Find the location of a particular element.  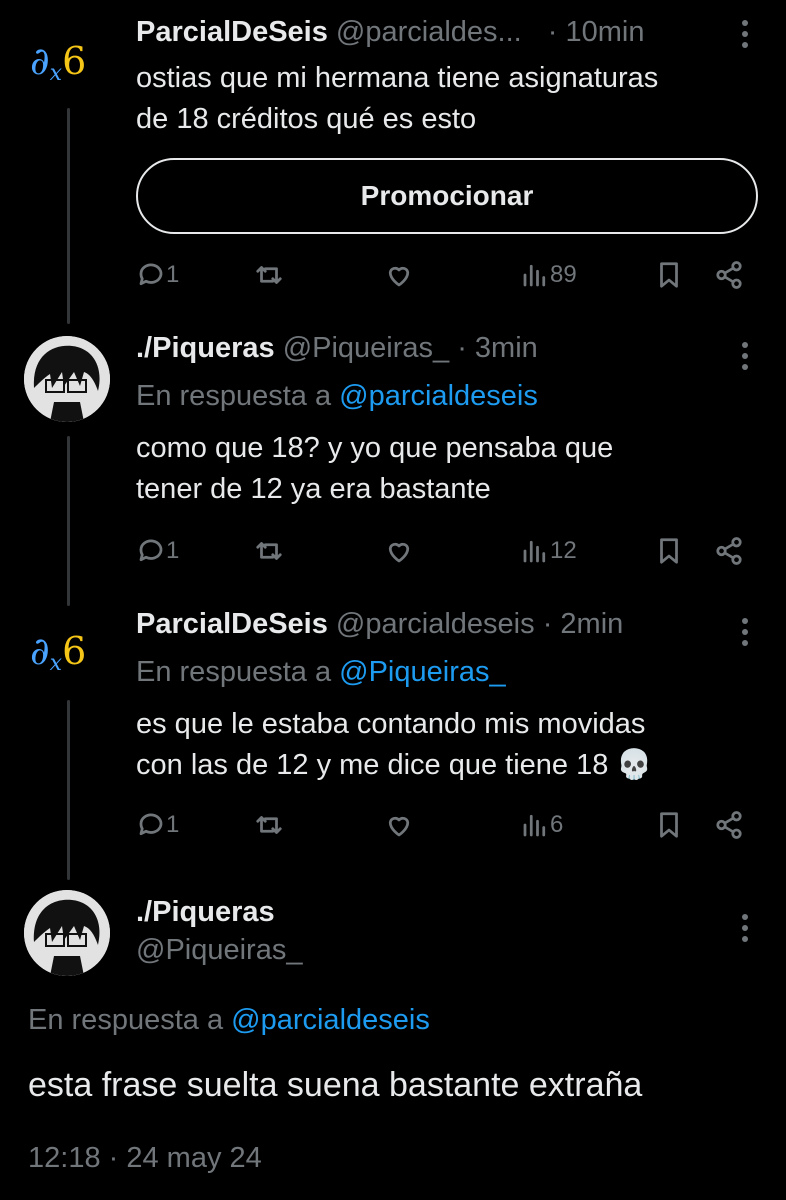

promote-label: Promocionar is located at coordinates (447, 195).